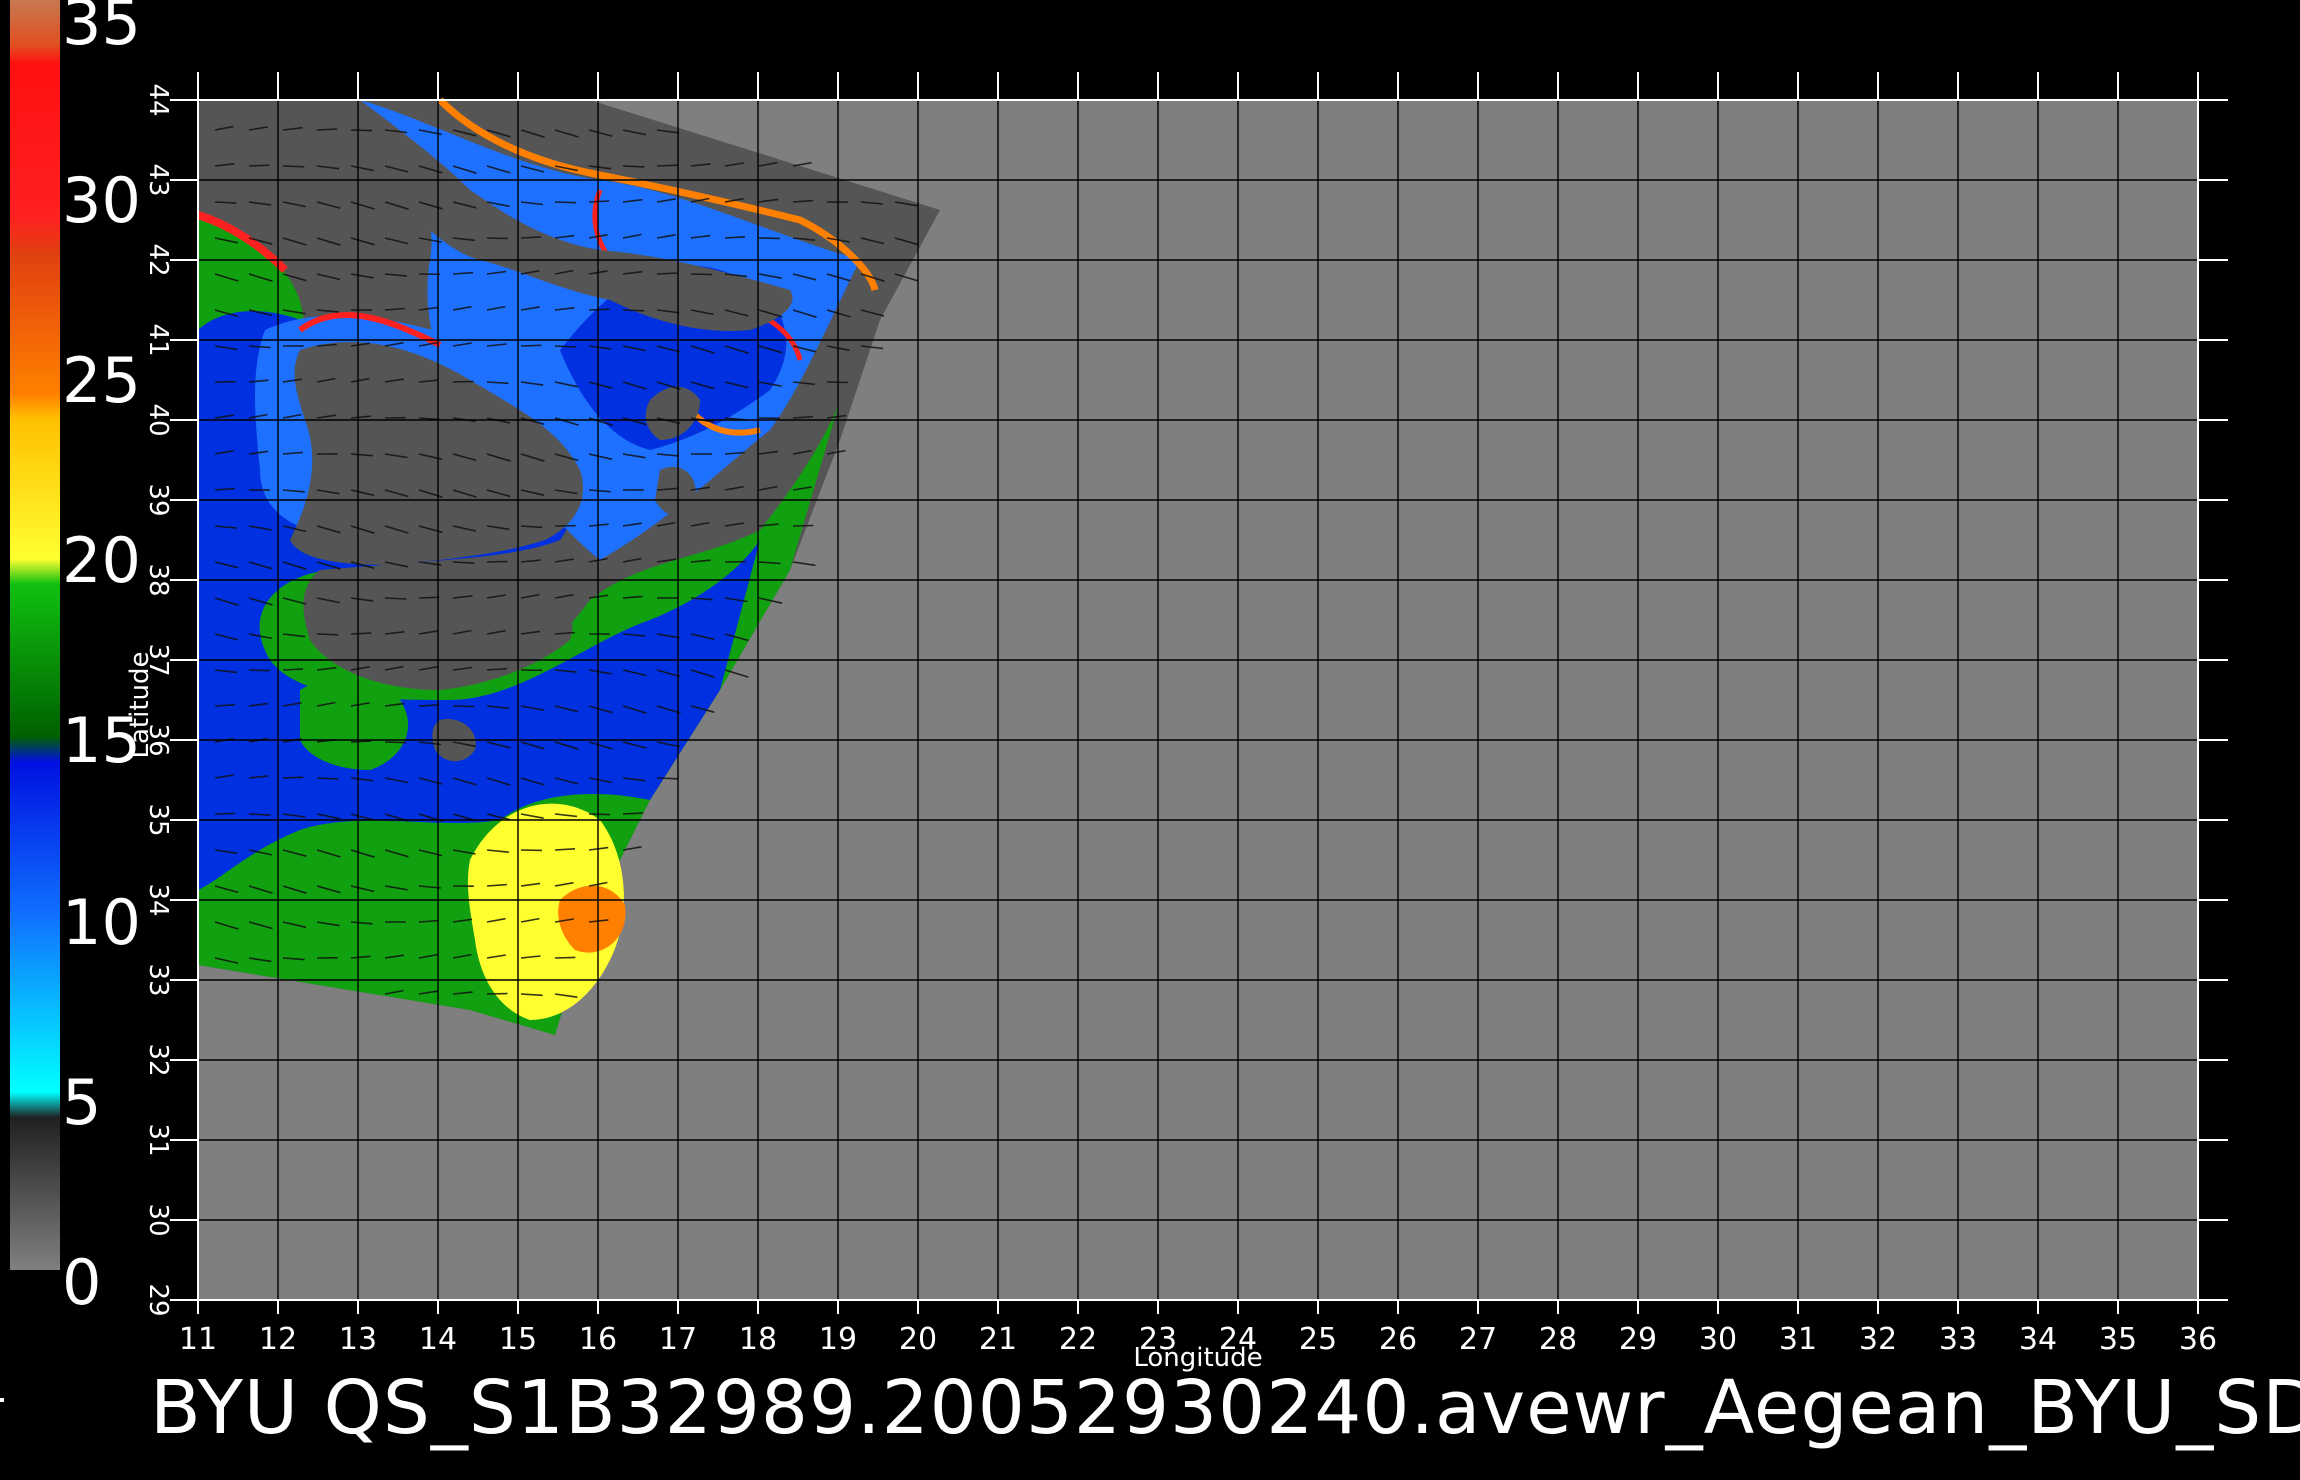  What do you see at coordinates (1558, 1339) in the screenshot?
I see `lon-tick-label: 28` at bounding box center [1558, 1339].